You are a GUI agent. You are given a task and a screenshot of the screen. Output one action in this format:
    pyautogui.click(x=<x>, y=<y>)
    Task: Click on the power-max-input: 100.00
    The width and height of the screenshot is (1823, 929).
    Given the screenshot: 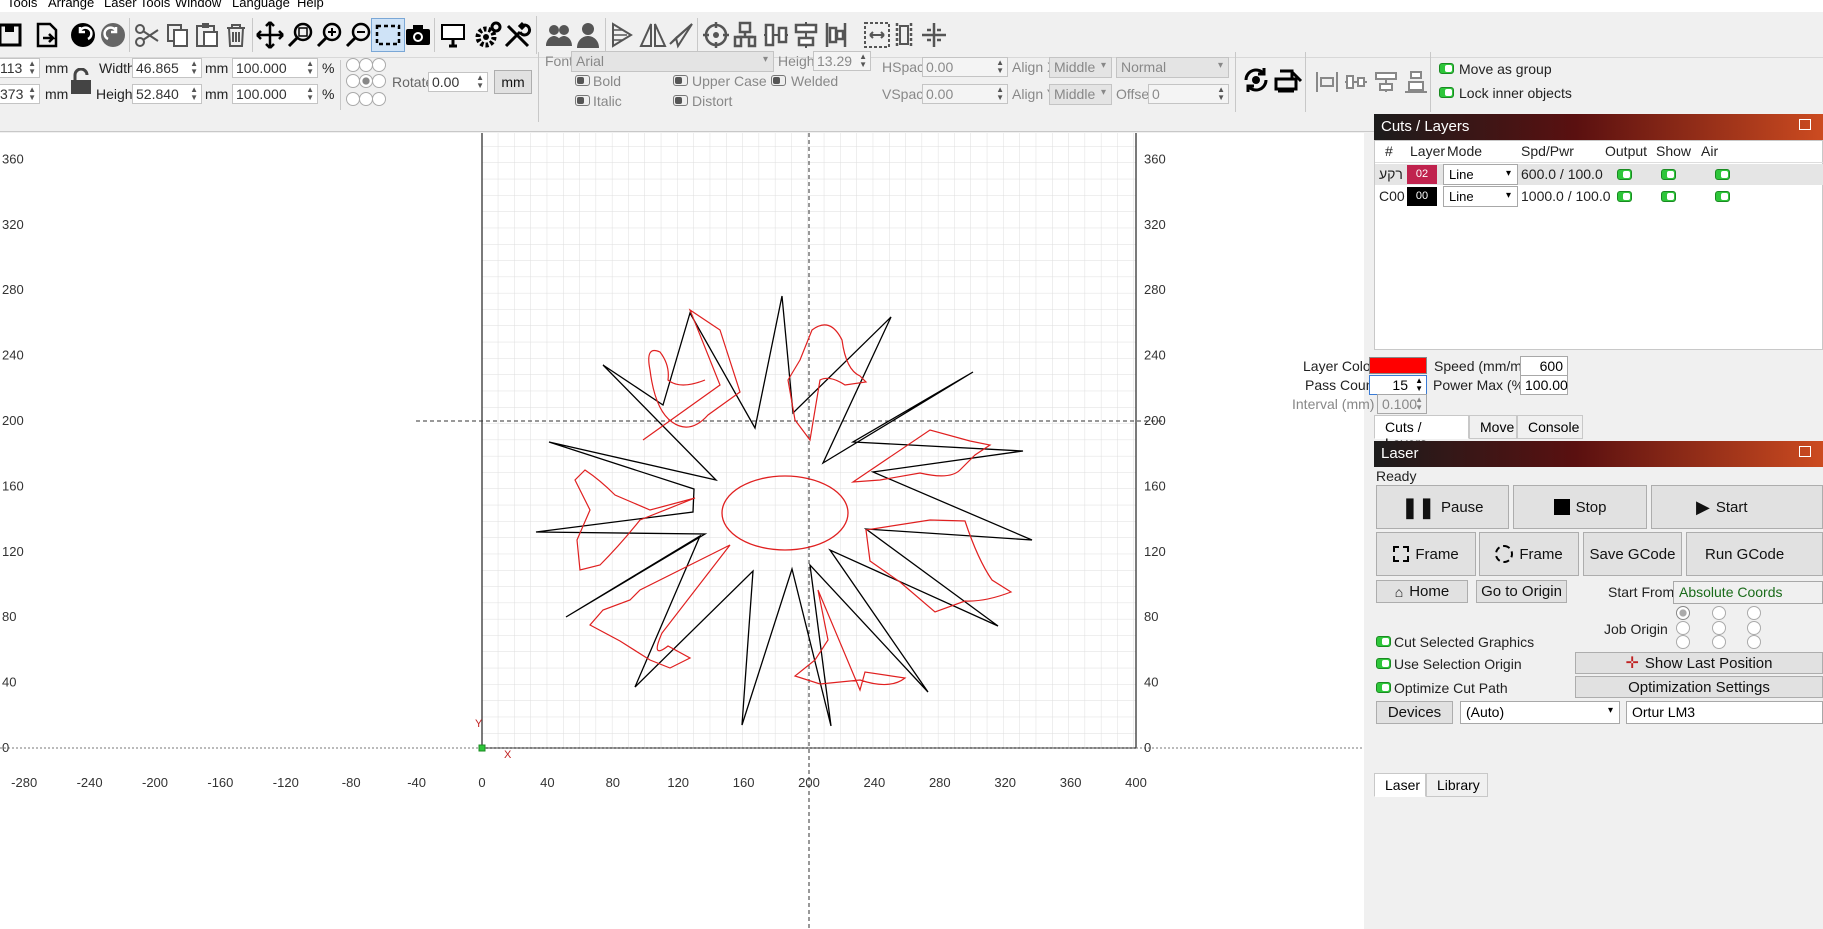 What is the action you would take?
    pyautogui.click(x=1544, y=385)
    